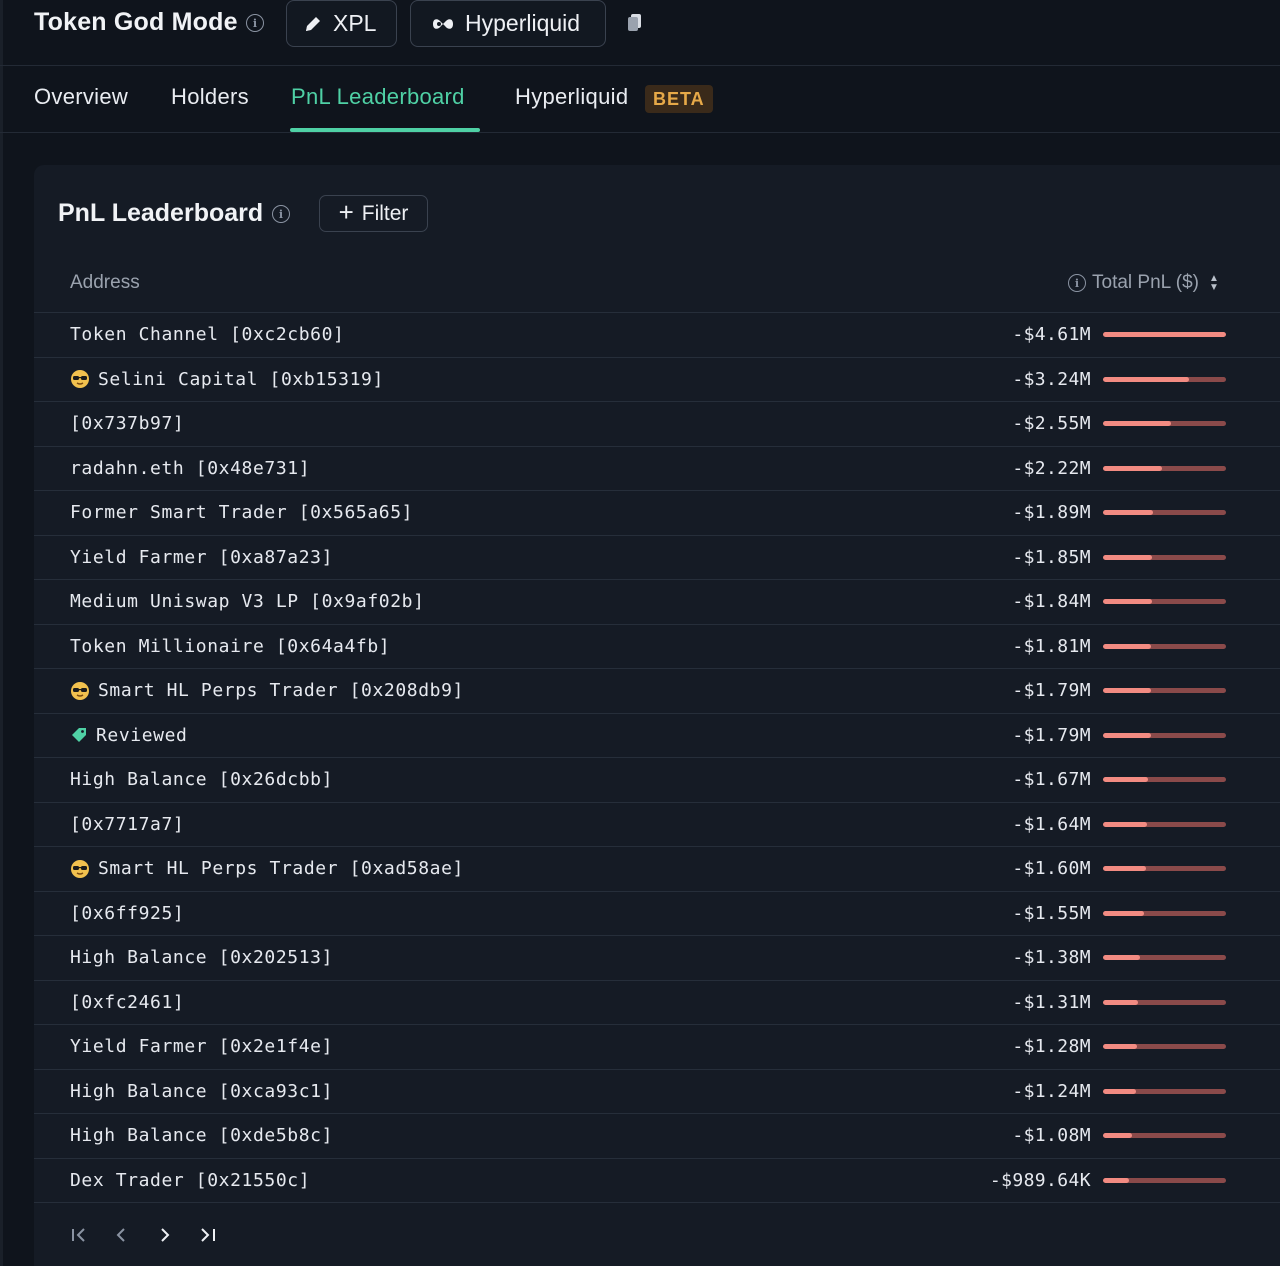 This screenshot has height=1266, width=1280. Describe the element at coordinates (657, 958) in the screenshot. I see `table-row: High Balance [0x202513] -$1.38M` at that location.